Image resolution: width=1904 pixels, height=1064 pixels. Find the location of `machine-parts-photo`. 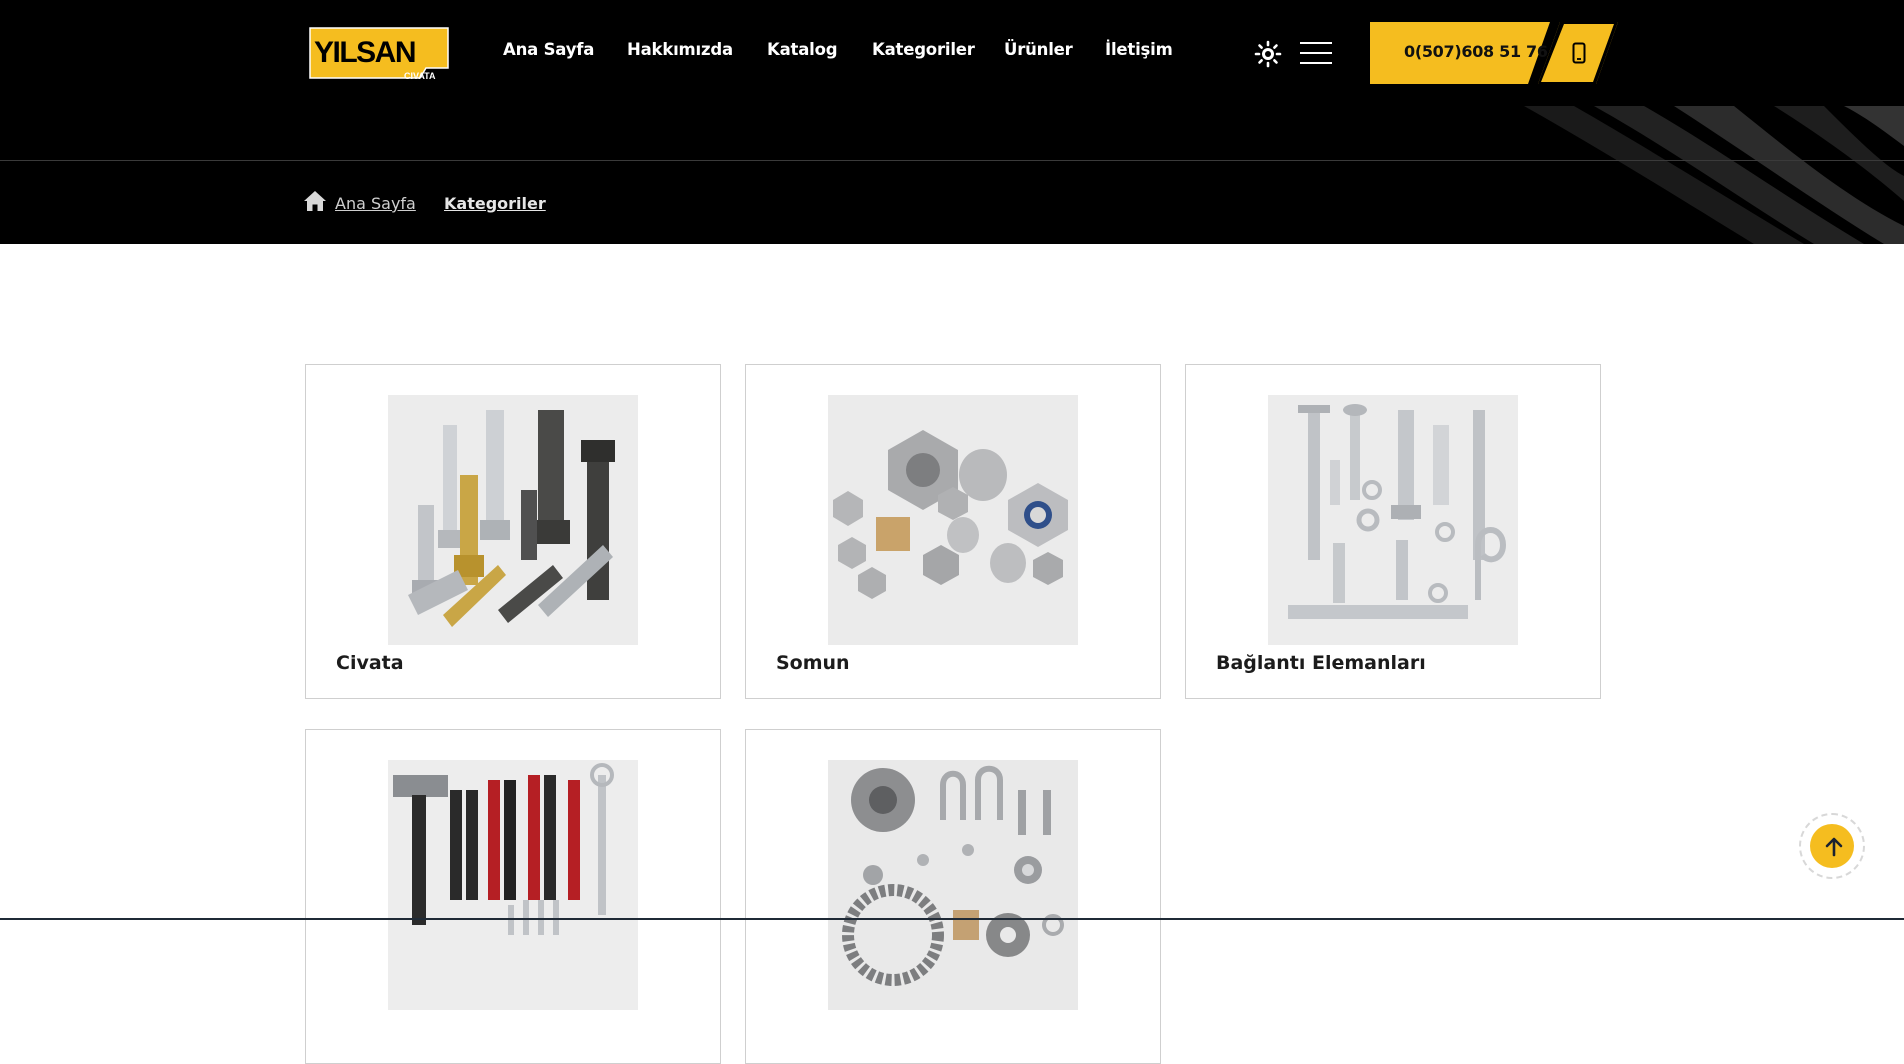

machine-parts-photo is located at coordinates (953, 885).